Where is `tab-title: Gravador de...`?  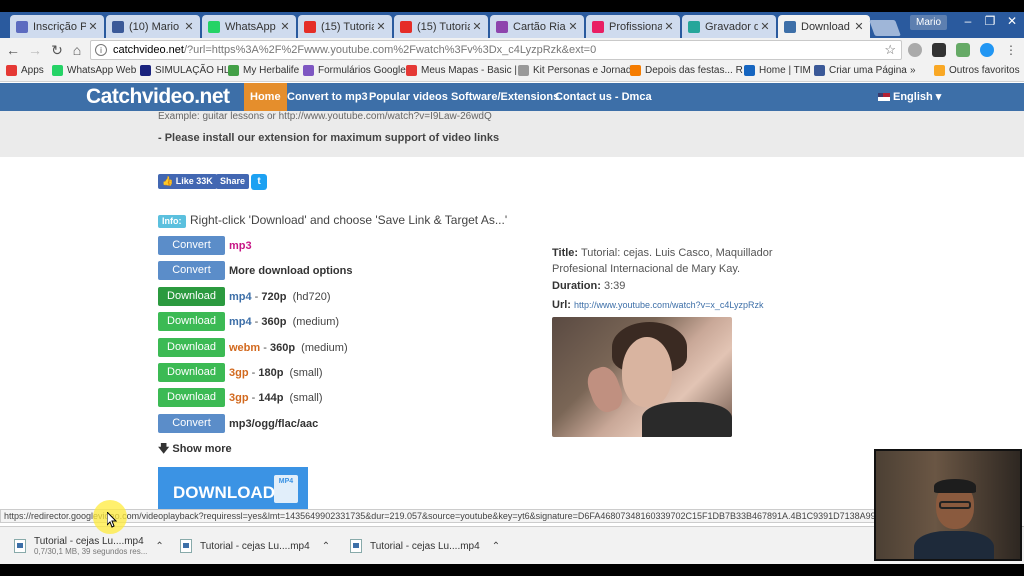
tab-title: Gravador de... is located at coordinates (731, 26).